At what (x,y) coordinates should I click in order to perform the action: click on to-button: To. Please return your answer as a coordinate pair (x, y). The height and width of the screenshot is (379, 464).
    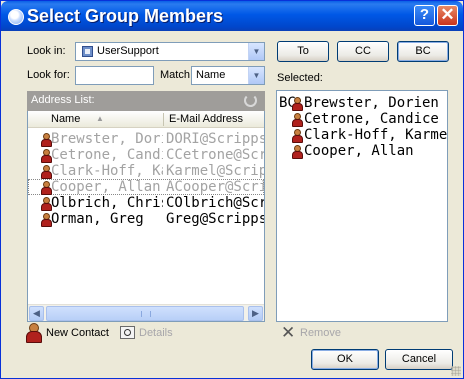
    Looking at the image, I should click on (303, 51).